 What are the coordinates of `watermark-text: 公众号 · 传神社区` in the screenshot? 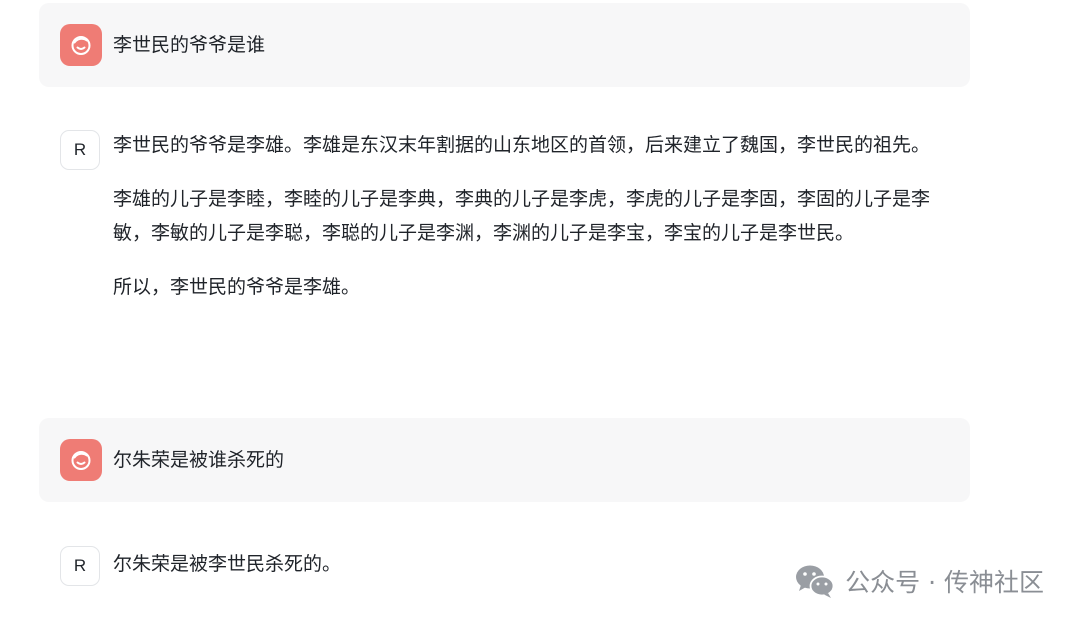 It's located at (944, 582).